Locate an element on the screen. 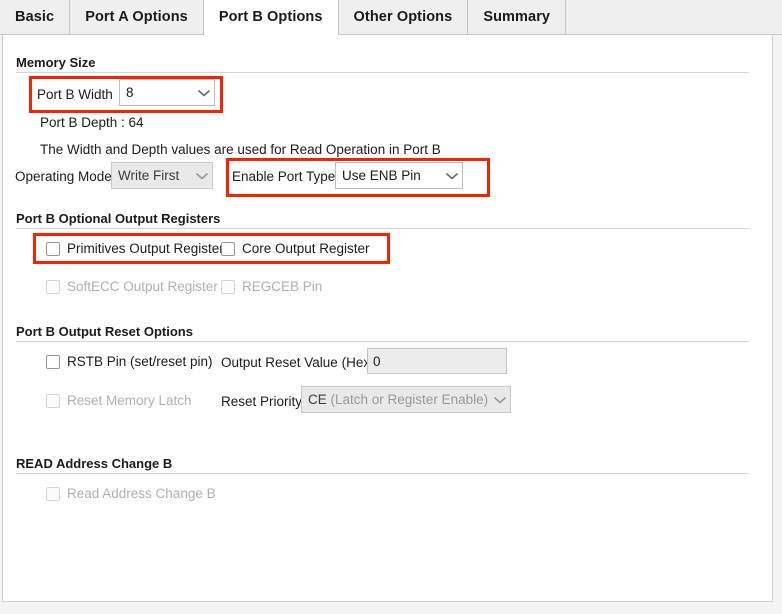 Image resolution: width=782 pixels, height=614 pixels. checkbox-label: Primitives Output Register is located at coordinates (145, 248).